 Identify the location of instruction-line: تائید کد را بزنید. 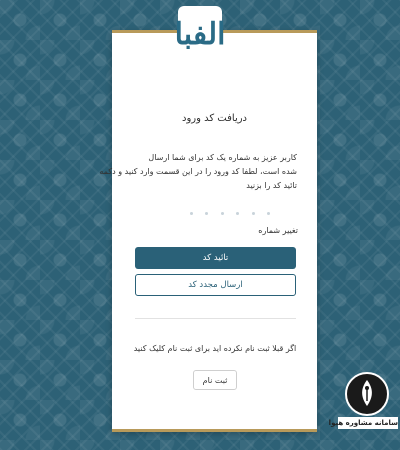
(271, 185).